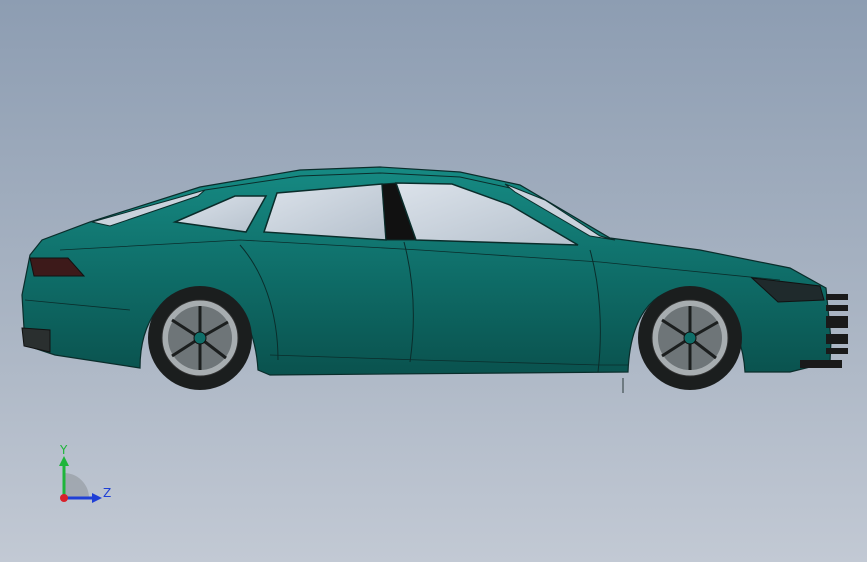 The height and width of the screenshot is (562, 867). Describe the element at coordinates (107, 493) in the screenshot. I see `z-axis-label: Z` at that location.